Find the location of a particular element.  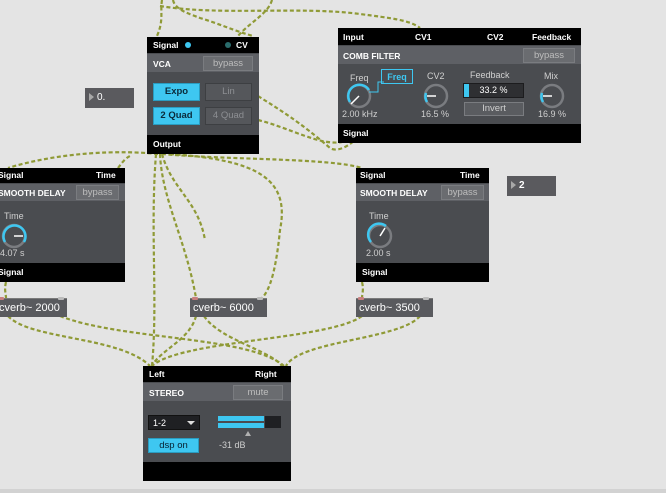

comb-cv1-label: CV1 is located at coordinates (423, 37).